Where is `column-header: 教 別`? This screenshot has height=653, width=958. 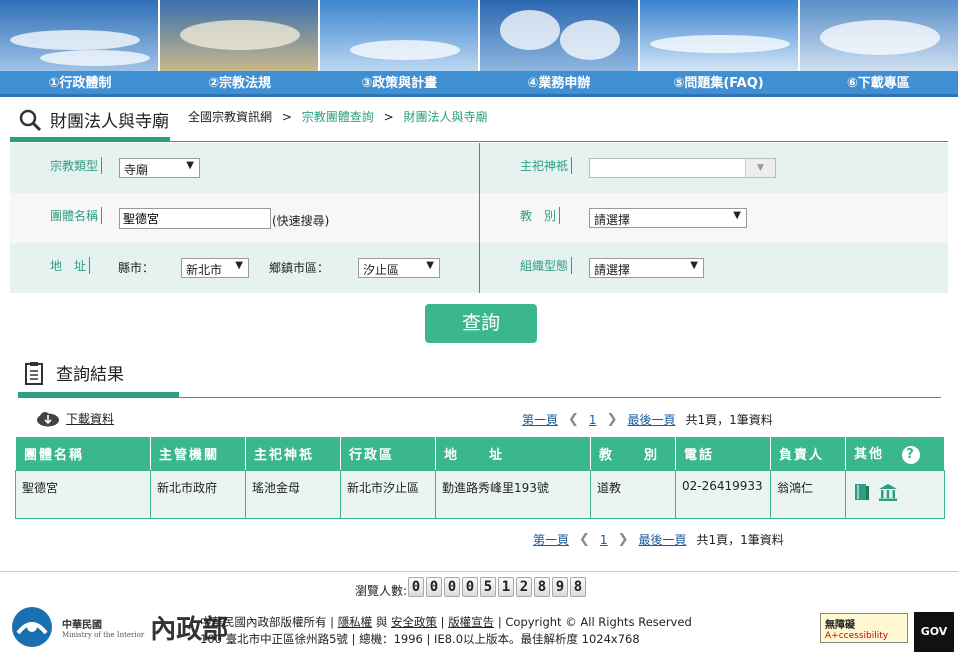 column-header: 教 別 is located at coordinates (633, 453).